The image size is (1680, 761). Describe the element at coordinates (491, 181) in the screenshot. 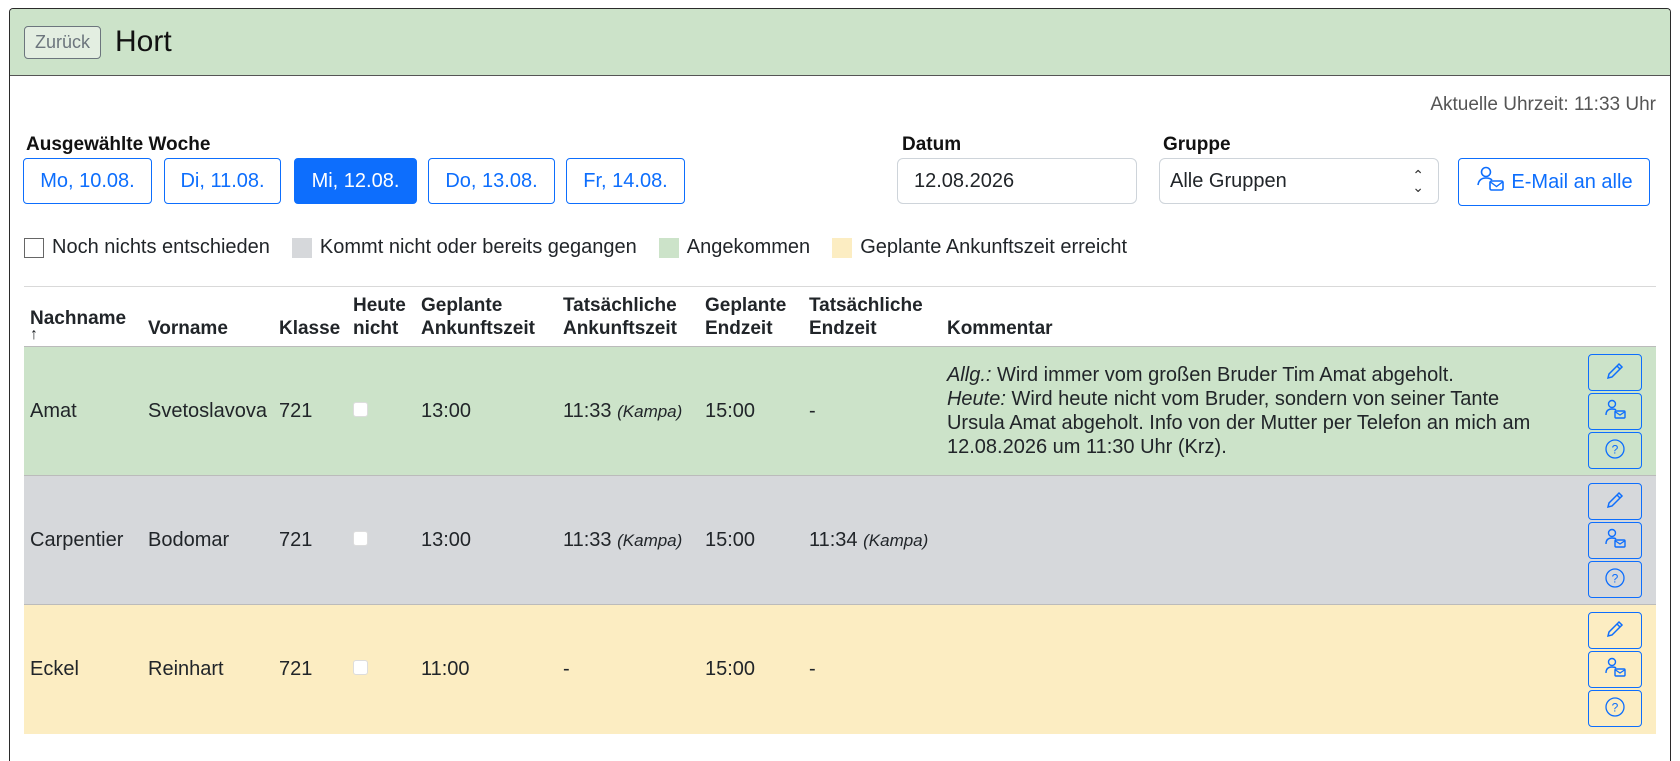

I see `day-button-do: Do, 13.08.` at that location.